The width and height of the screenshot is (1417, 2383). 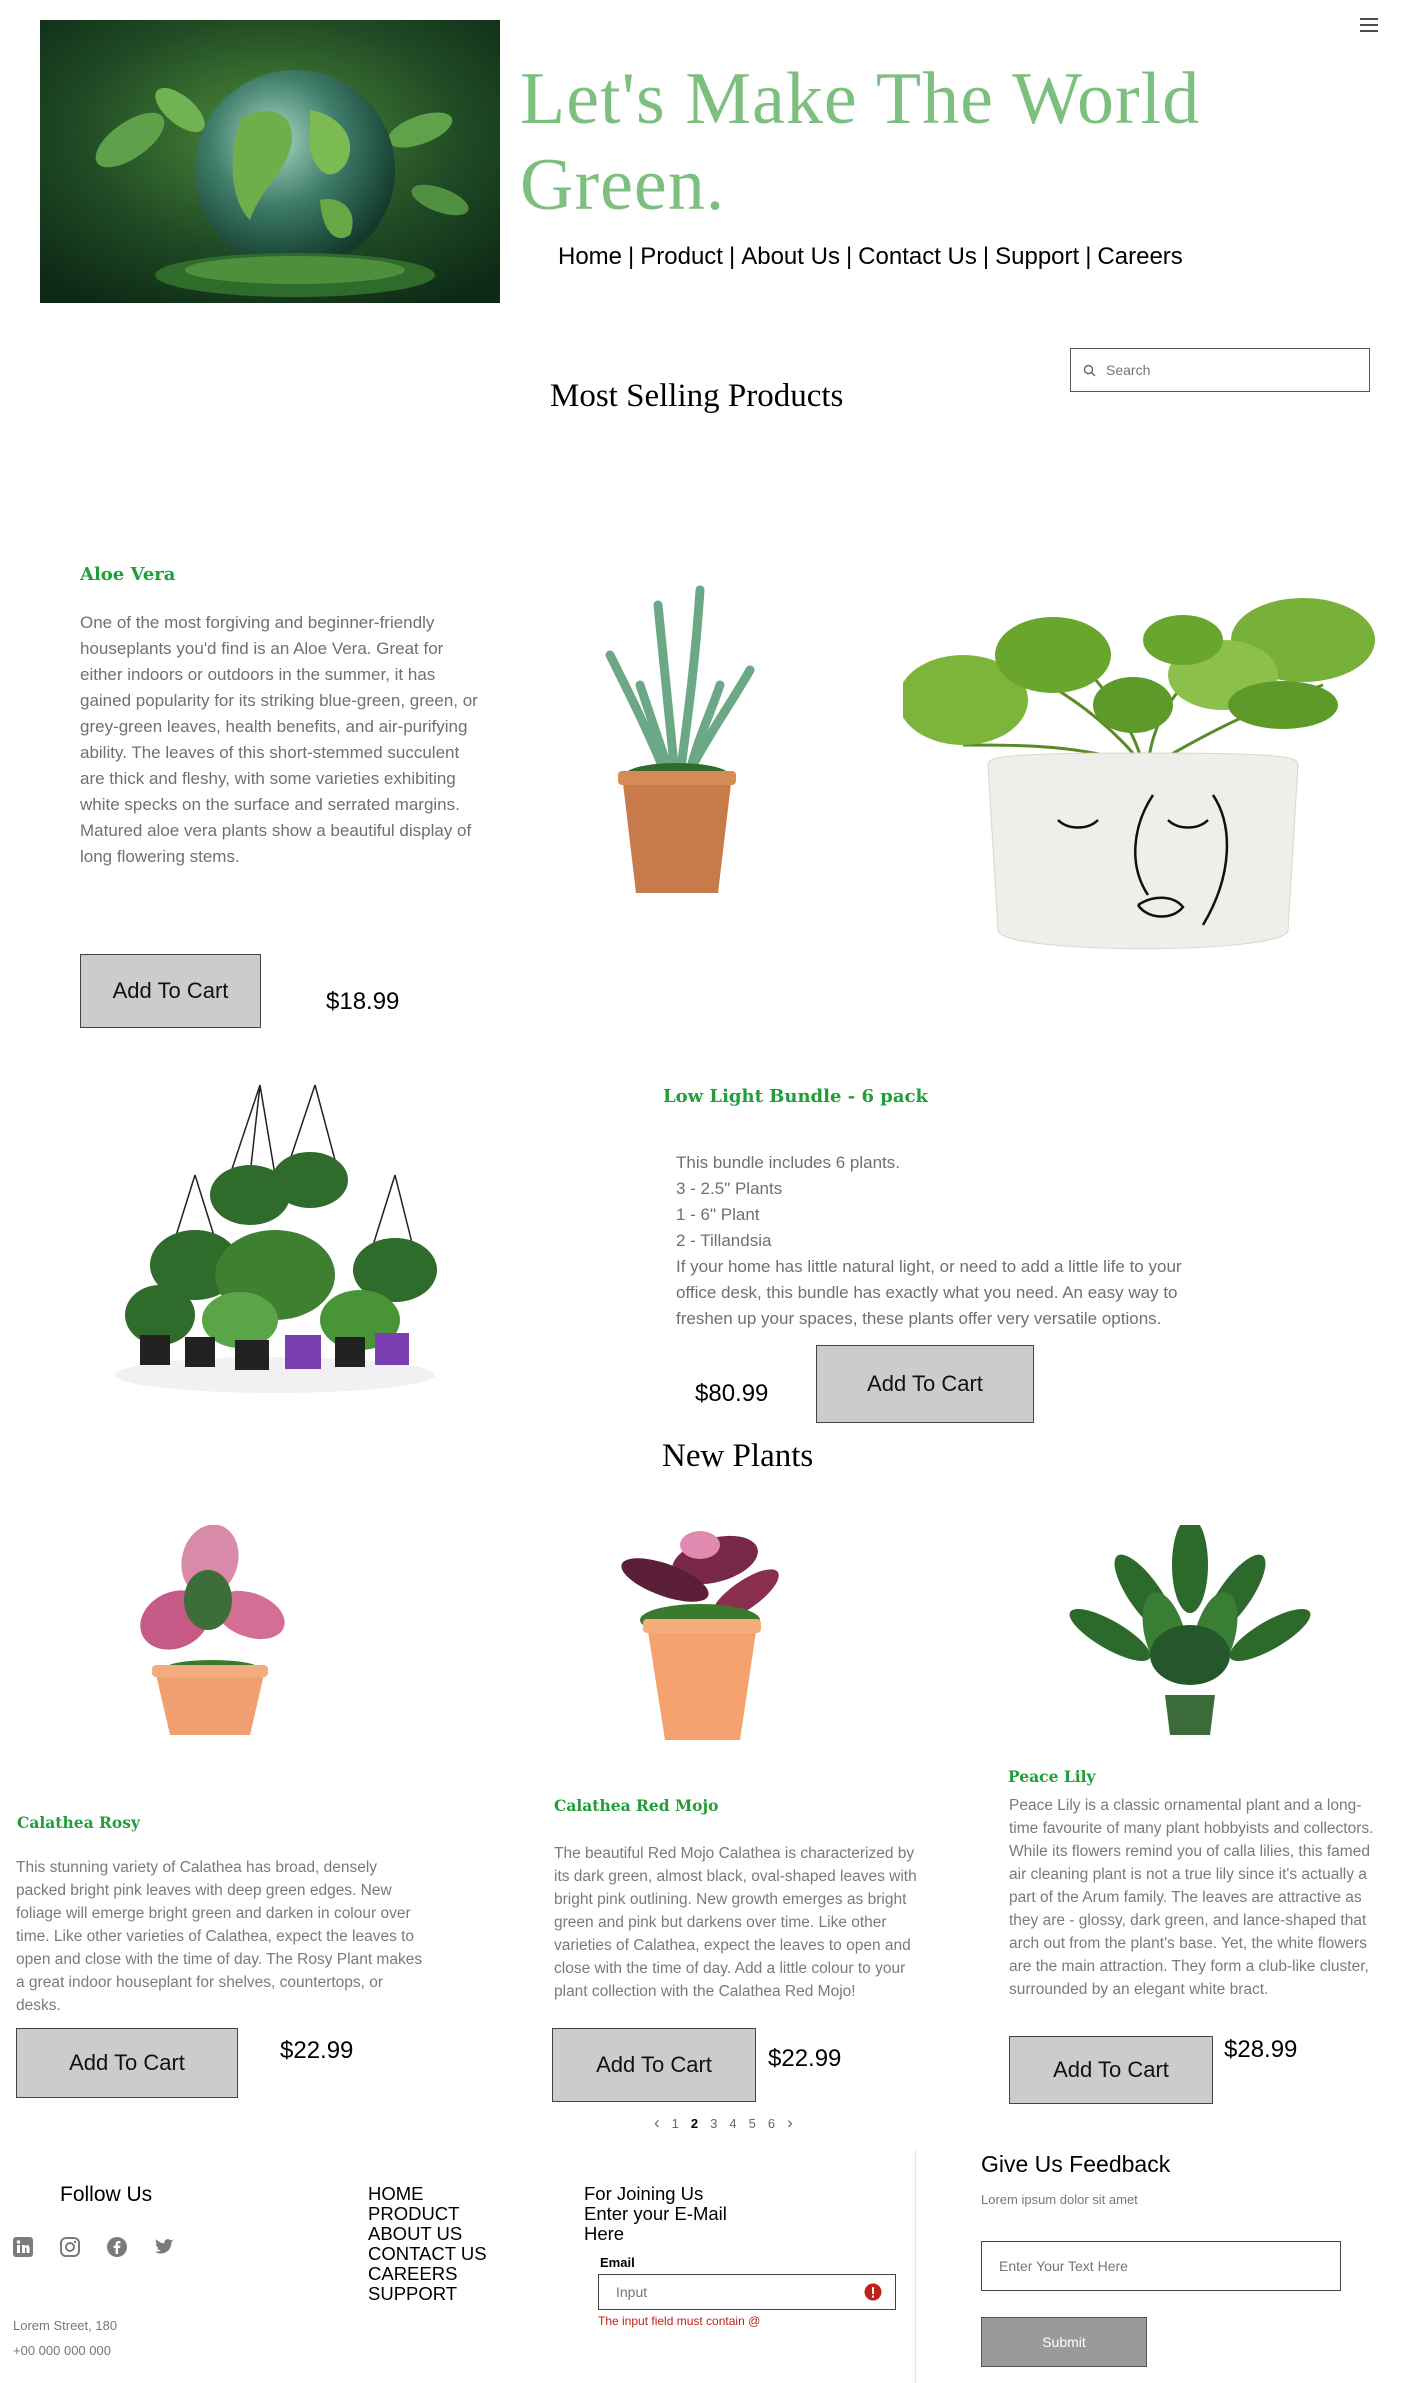 I want to click on follow-us-heading: Follow Us, so click(x=106, y=2194).